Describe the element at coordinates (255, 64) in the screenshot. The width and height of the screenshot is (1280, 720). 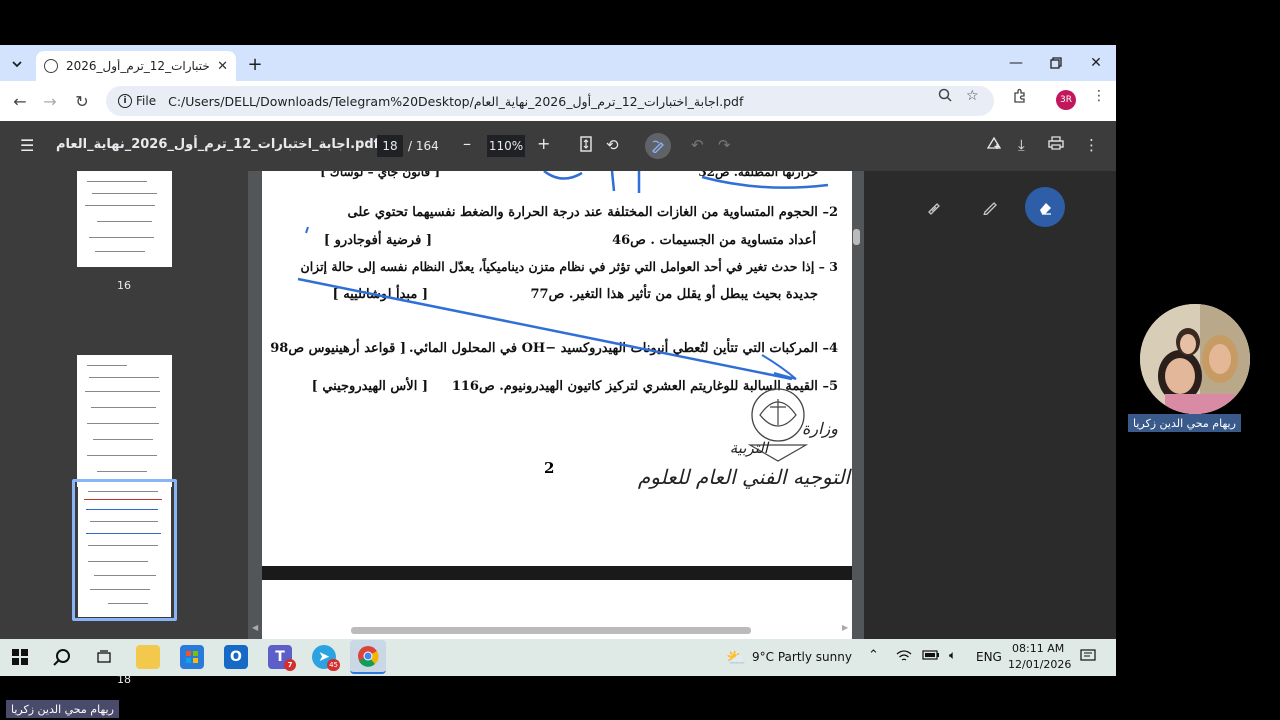
I see `new-tab-button: +` at that location.